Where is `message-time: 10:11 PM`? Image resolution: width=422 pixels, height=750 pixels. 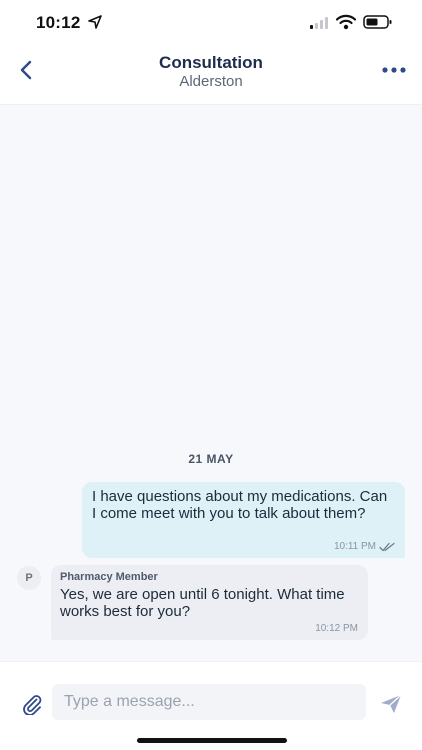
message-time: 10:11 PM is located at coordinates (354, 546).